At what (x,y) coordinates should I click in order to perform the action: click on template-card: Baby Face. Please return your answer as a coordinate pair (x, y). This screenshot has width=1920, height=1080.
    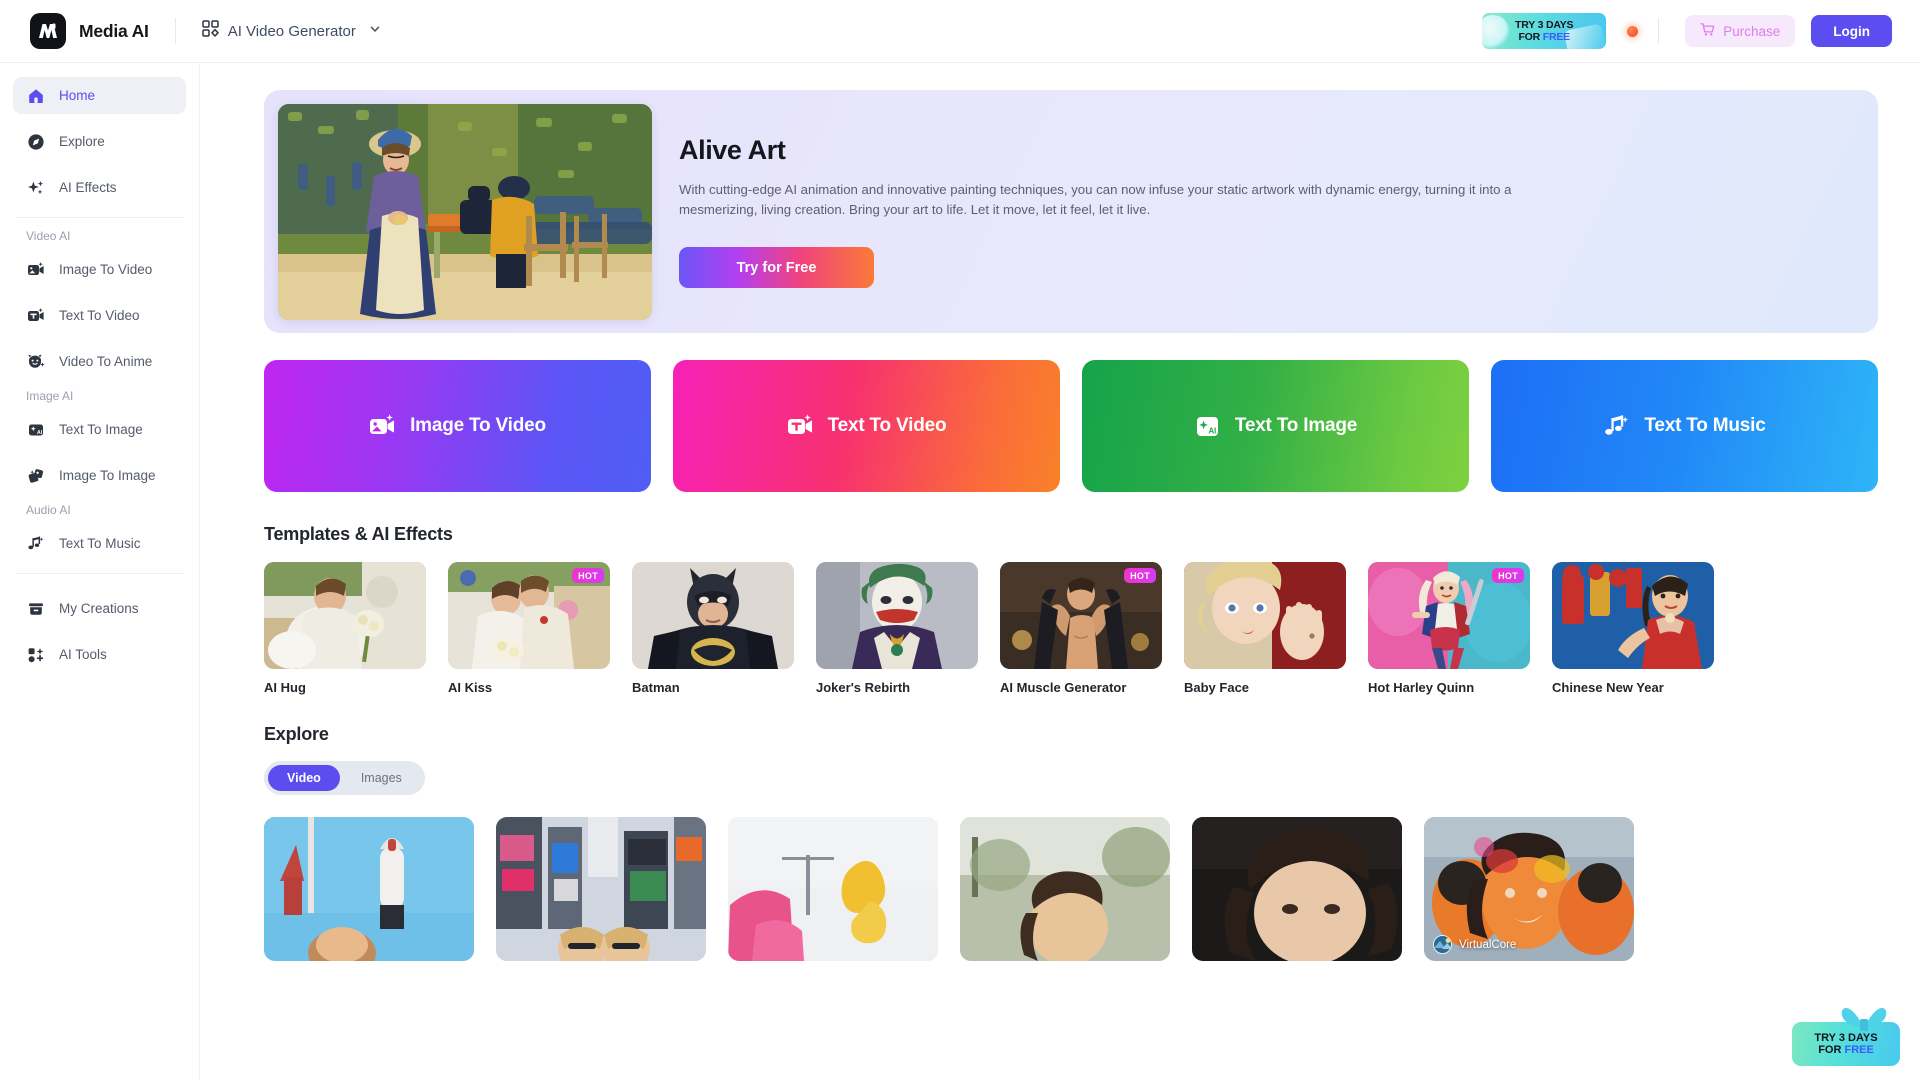
    Looking at the image, I should click on (1265, 628).